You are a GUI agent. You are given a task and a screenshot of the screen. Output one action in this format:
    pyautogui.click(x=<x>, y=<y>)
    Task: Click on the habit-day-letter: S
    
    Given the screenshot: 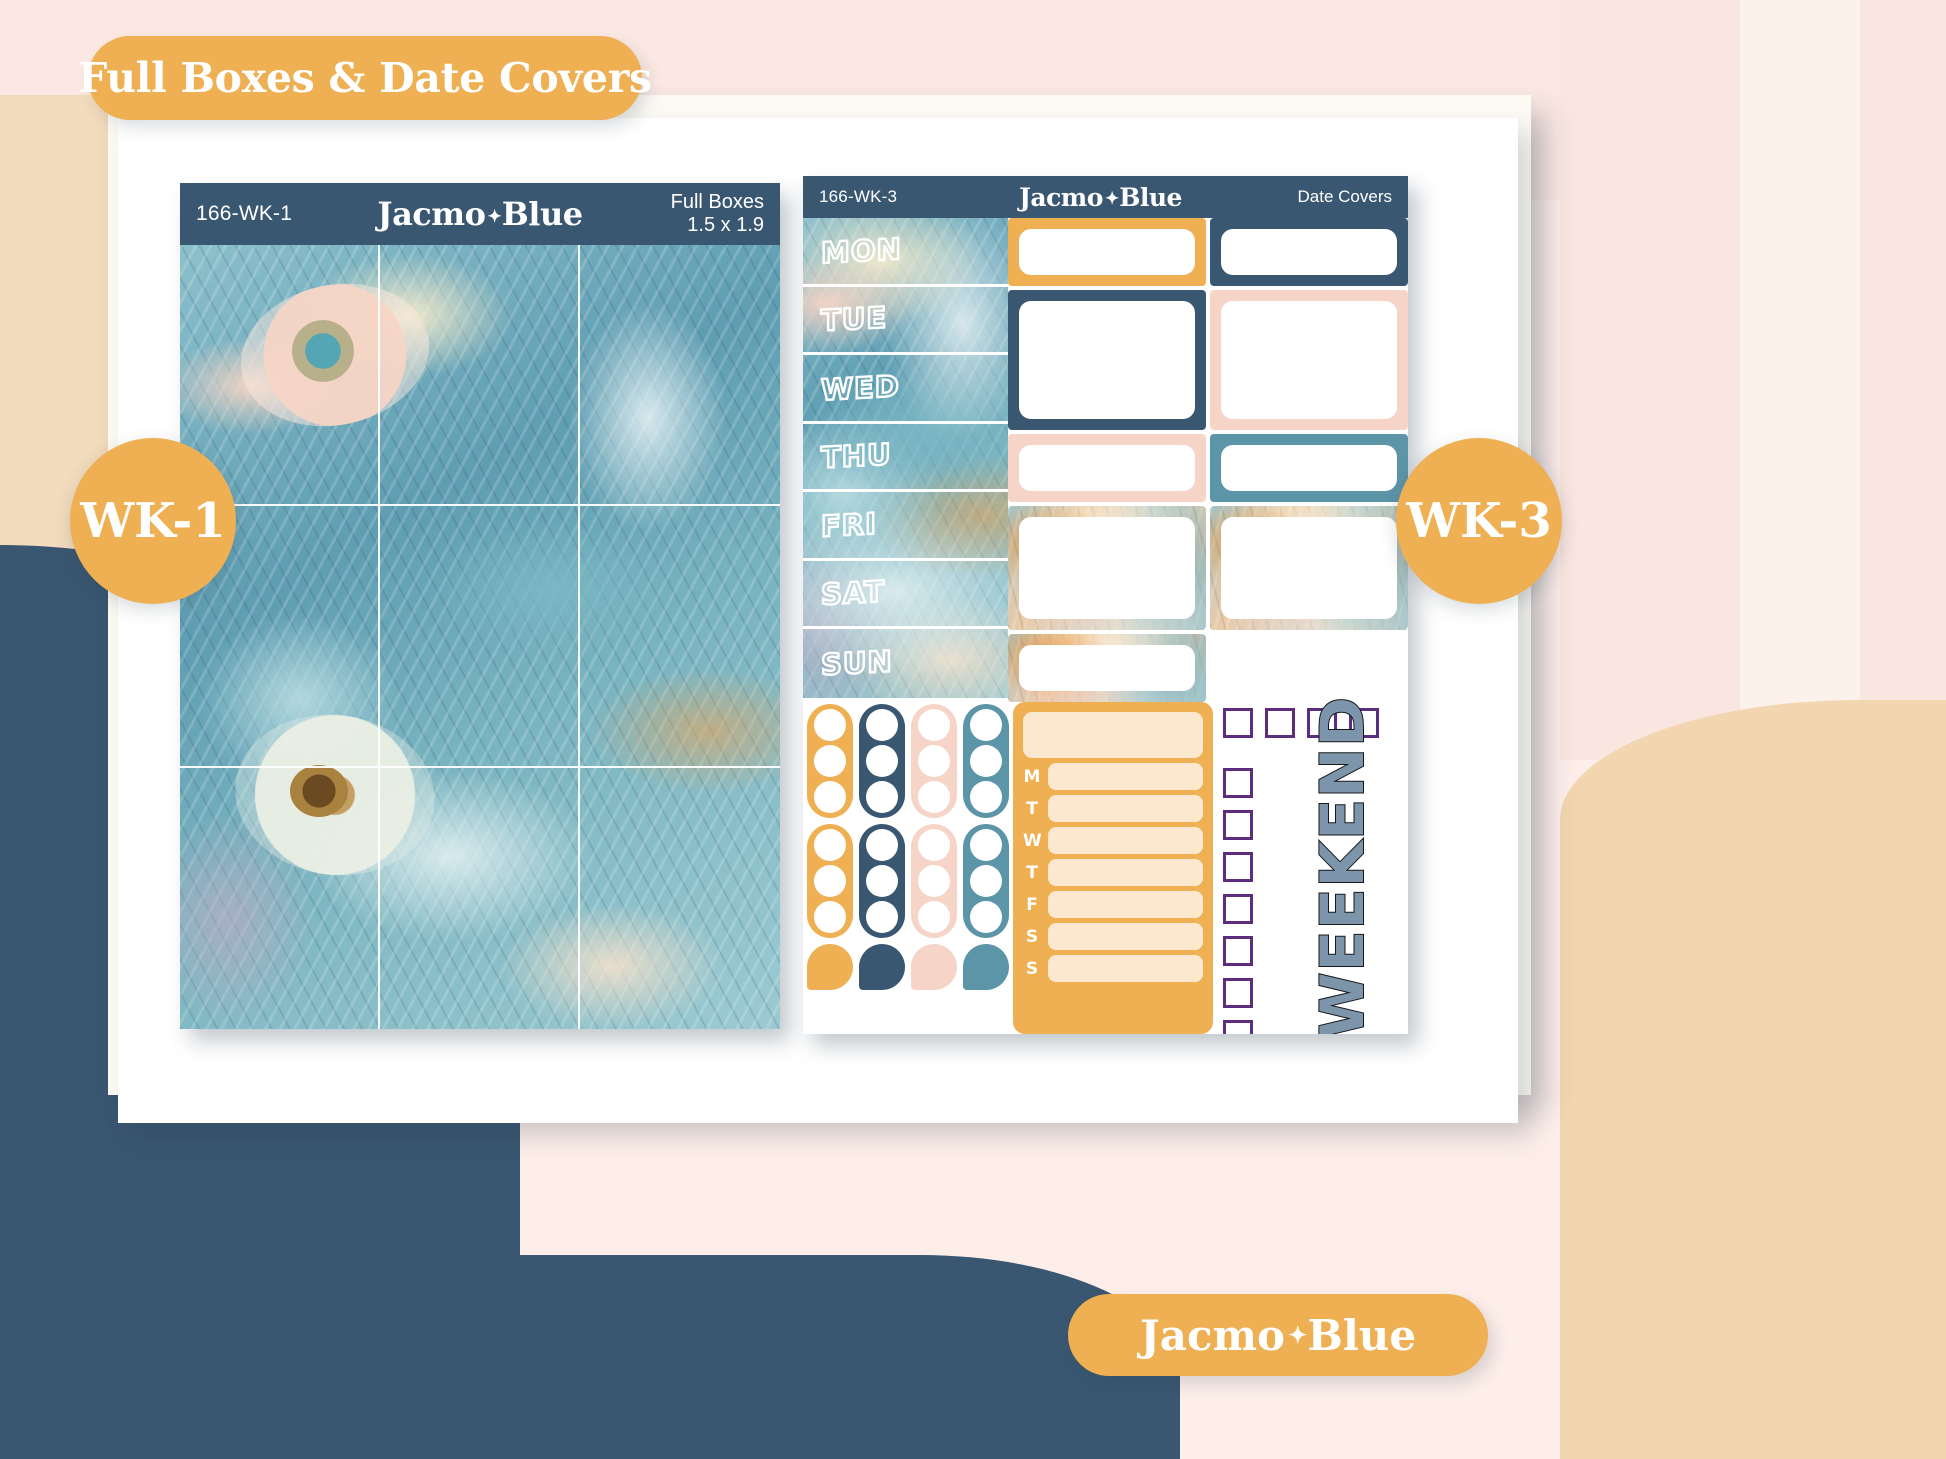 What is the action you would take?
    pyautogui.click(x=1032, y=968)
    